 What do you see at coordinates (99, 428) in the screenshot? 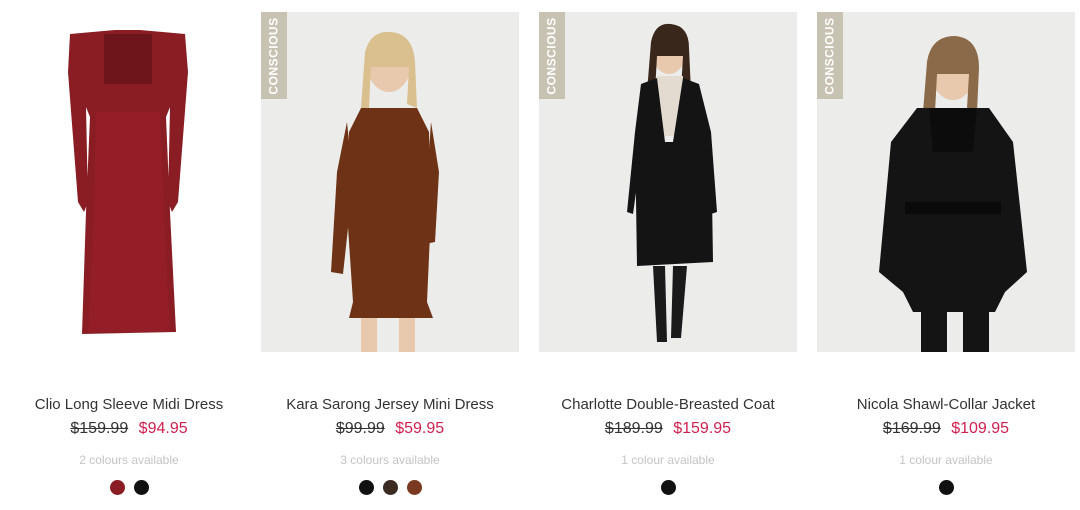
I see `original-price: $159.99` at bounding box center [99, 428].